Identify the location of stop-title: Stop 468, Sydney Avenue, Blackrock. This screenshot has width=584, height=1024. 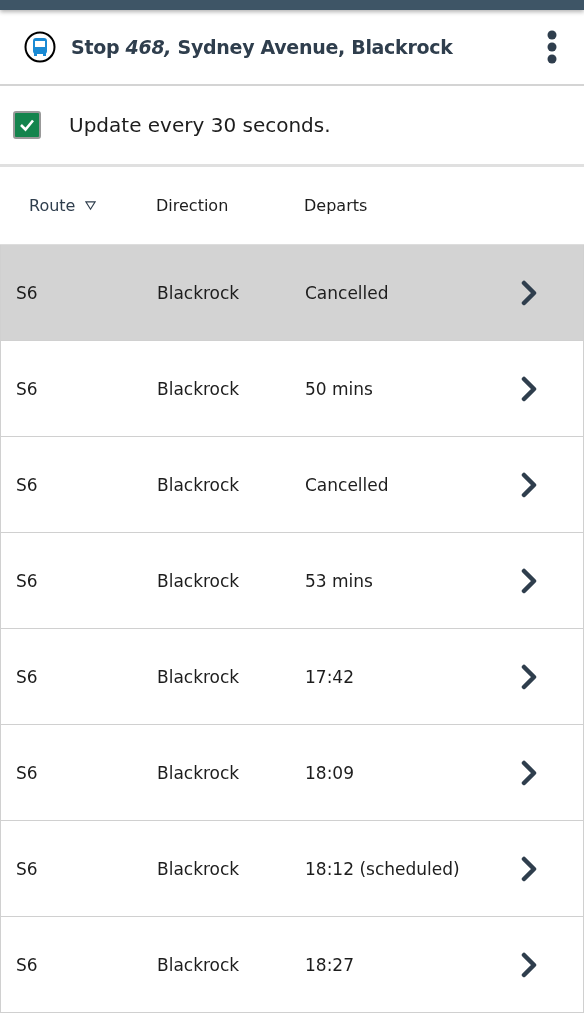
(262, 47).